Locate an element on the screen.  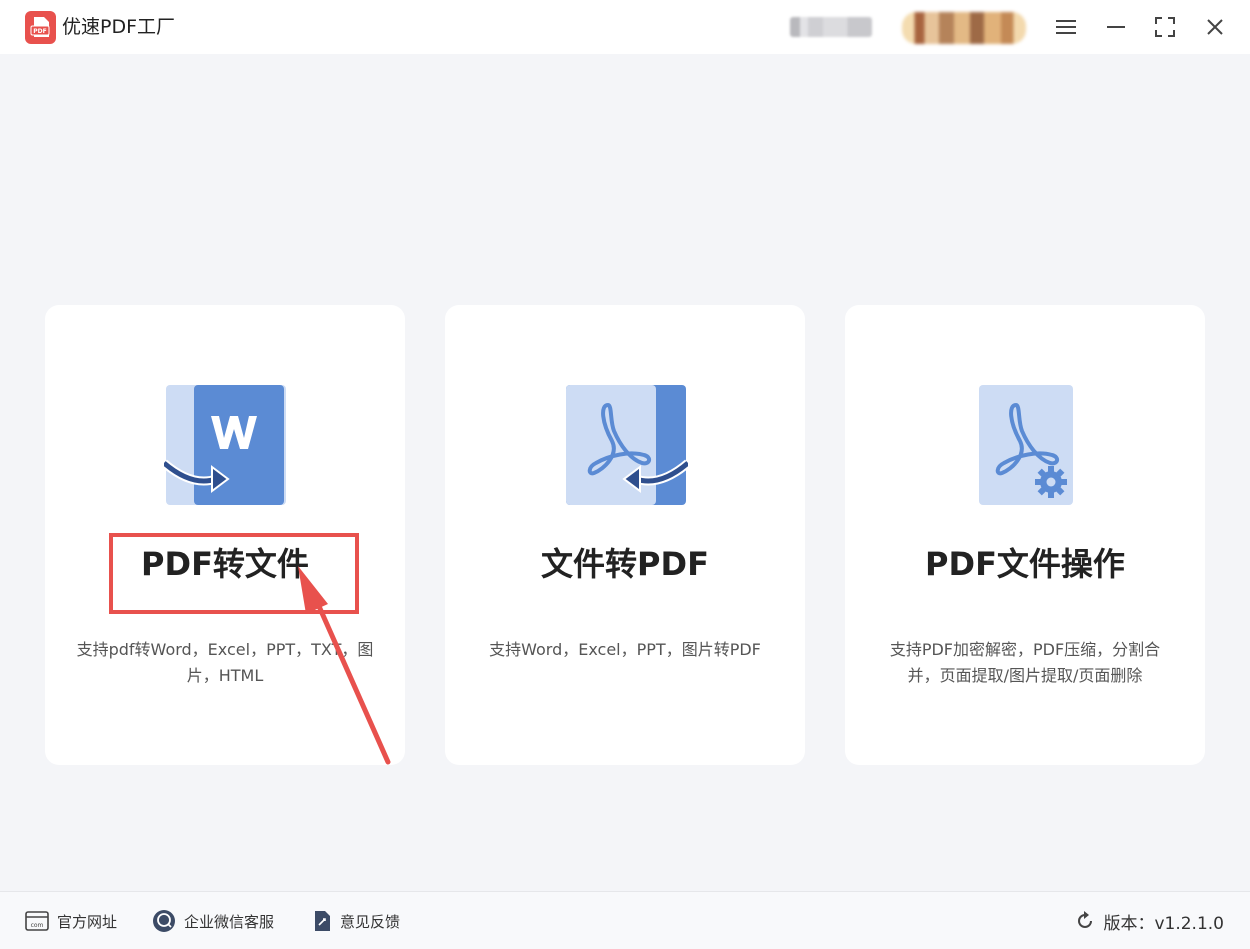
menu-icon is located at coordinates (1066, 27).